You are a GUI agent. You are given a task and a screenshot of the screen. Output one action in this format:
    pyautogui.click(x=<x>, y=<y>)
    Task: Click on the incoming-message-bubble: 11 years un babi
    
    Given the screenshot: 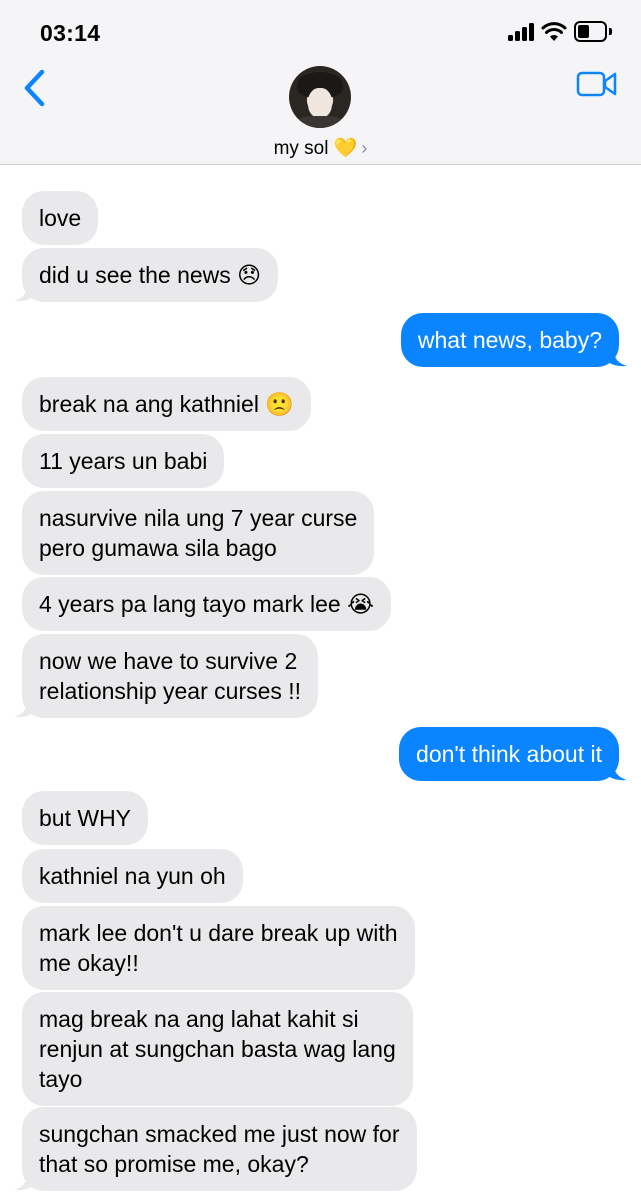 What is the action you would take?
    pyautogui.click(x=123, y=461)
    